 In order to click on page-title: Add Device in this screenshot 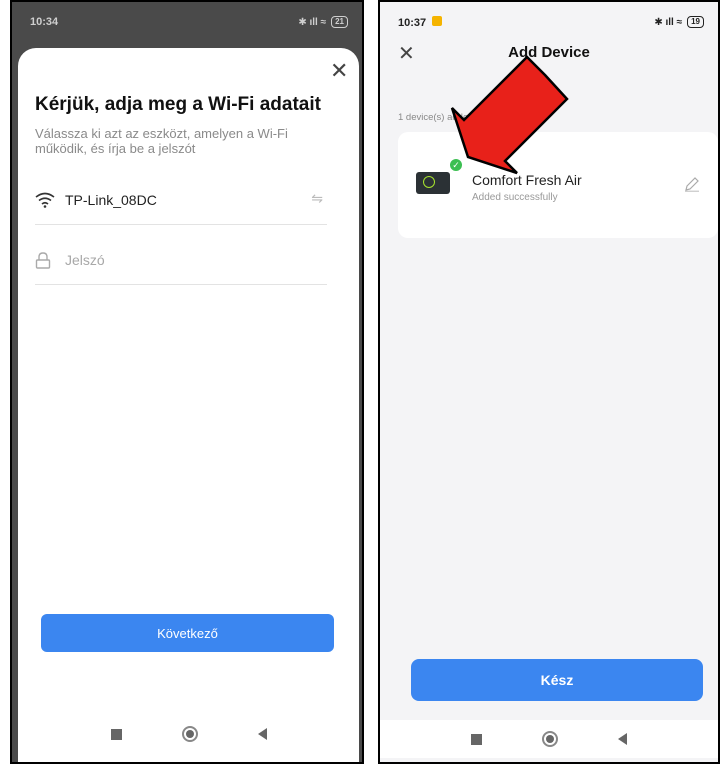, I will do `click(549, 52)`.